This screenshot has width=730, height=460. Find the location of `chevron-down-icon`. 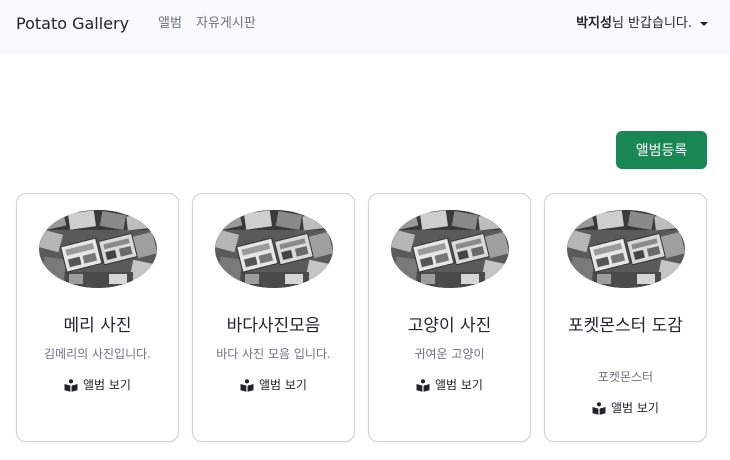

chevron-down-icon is located at coordinates (704, 24).